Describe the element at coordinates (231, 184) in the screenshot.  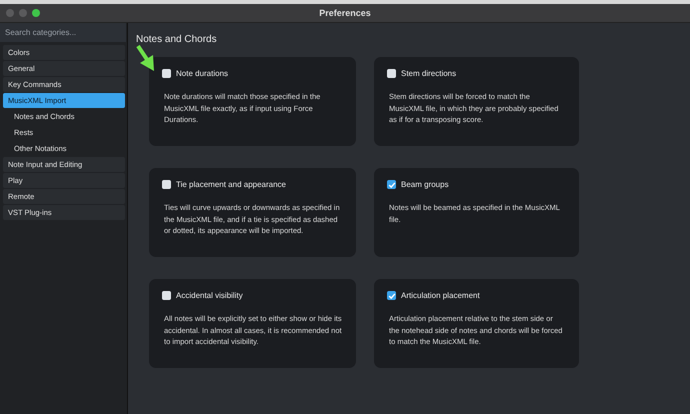
I see `option-label: Tie placement and appearance` at that location.